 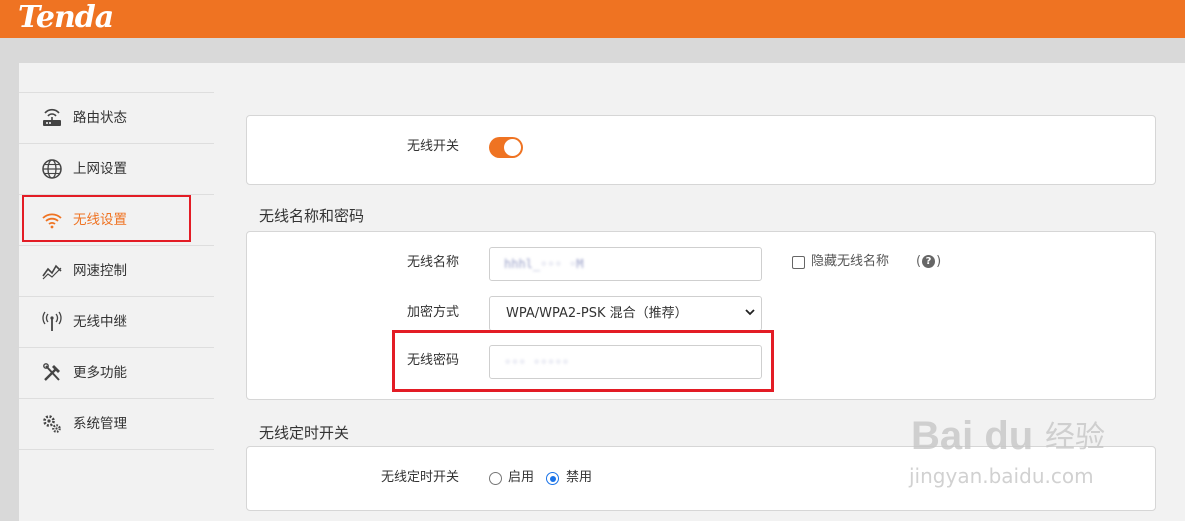 What do you see at coordinates (100, 169) in the screenshot?
I see `sidebar-item-label: 上网设置` at bounding box center [100, 169].